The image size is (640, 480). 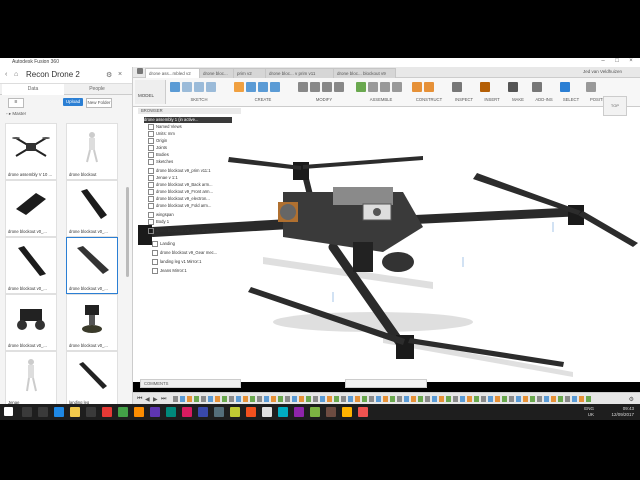 What do you see at coordinates (99, 103) in the screenshot?
I see `new-folder-button: New Folder` at bounding box center [99, 103].